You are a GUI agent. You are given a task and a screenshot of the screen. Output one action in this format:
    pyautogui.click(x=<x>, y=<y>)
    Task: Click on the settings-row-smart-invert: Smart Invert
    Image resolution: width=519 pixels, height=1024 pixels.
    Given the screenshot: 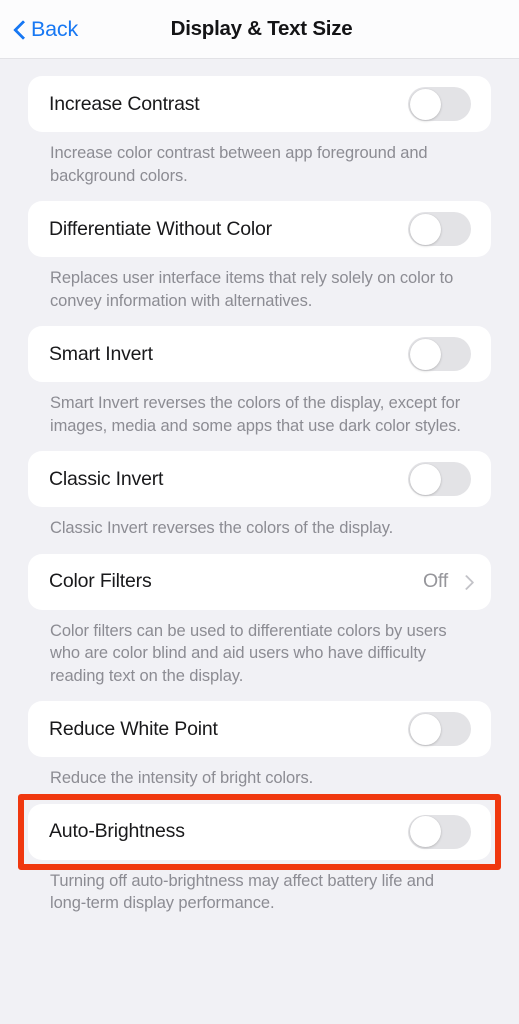 What is the action you would take?
    pyautogui.click(x=259, y=354)
    